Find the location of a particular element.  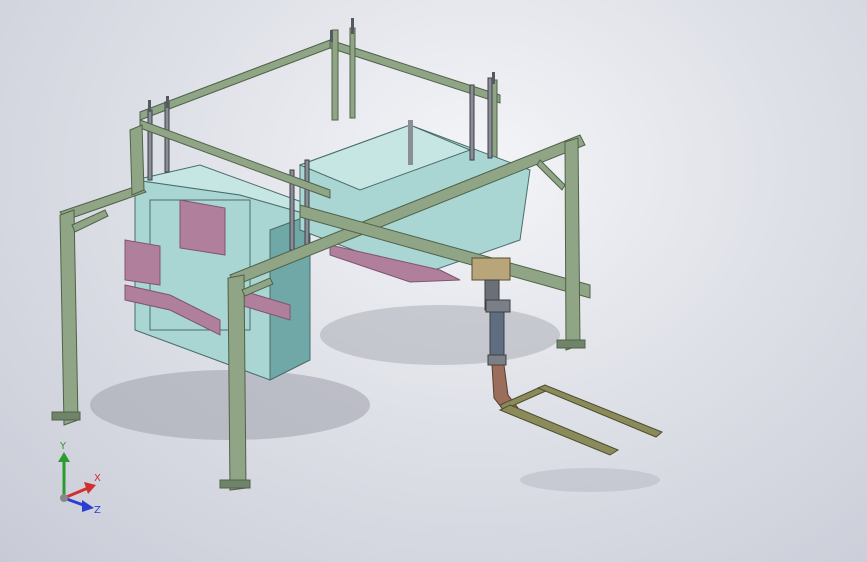

top-pins is located at coordinates (321, 65).